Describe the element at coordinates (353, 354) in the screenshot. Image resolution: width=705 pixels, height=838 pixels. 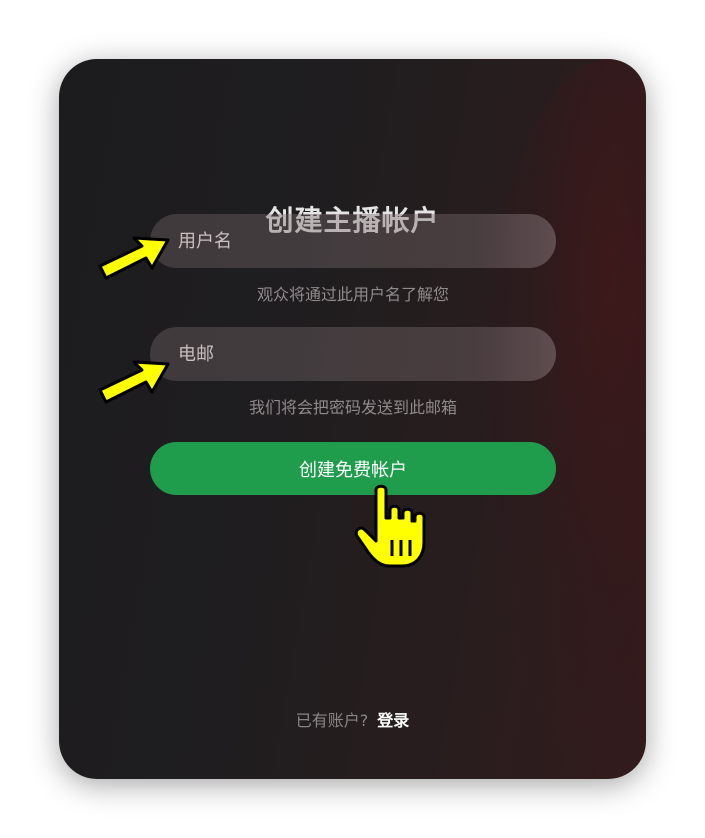
I see `email-input` at that location.